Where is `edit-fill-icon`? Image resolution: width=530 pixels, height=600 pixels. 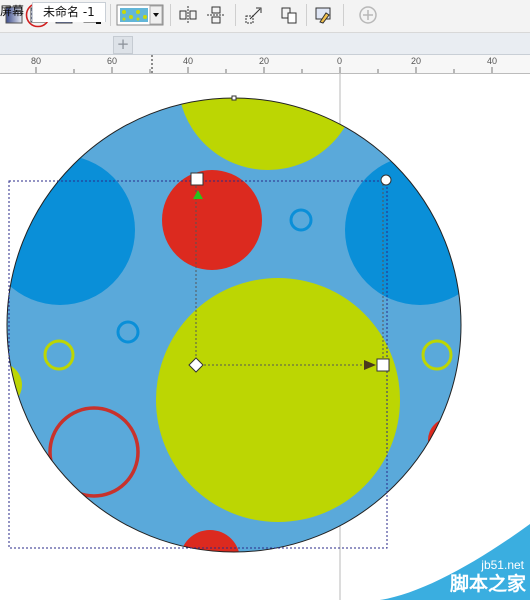
edit-fill-icon is located at coordinates (324, 15).